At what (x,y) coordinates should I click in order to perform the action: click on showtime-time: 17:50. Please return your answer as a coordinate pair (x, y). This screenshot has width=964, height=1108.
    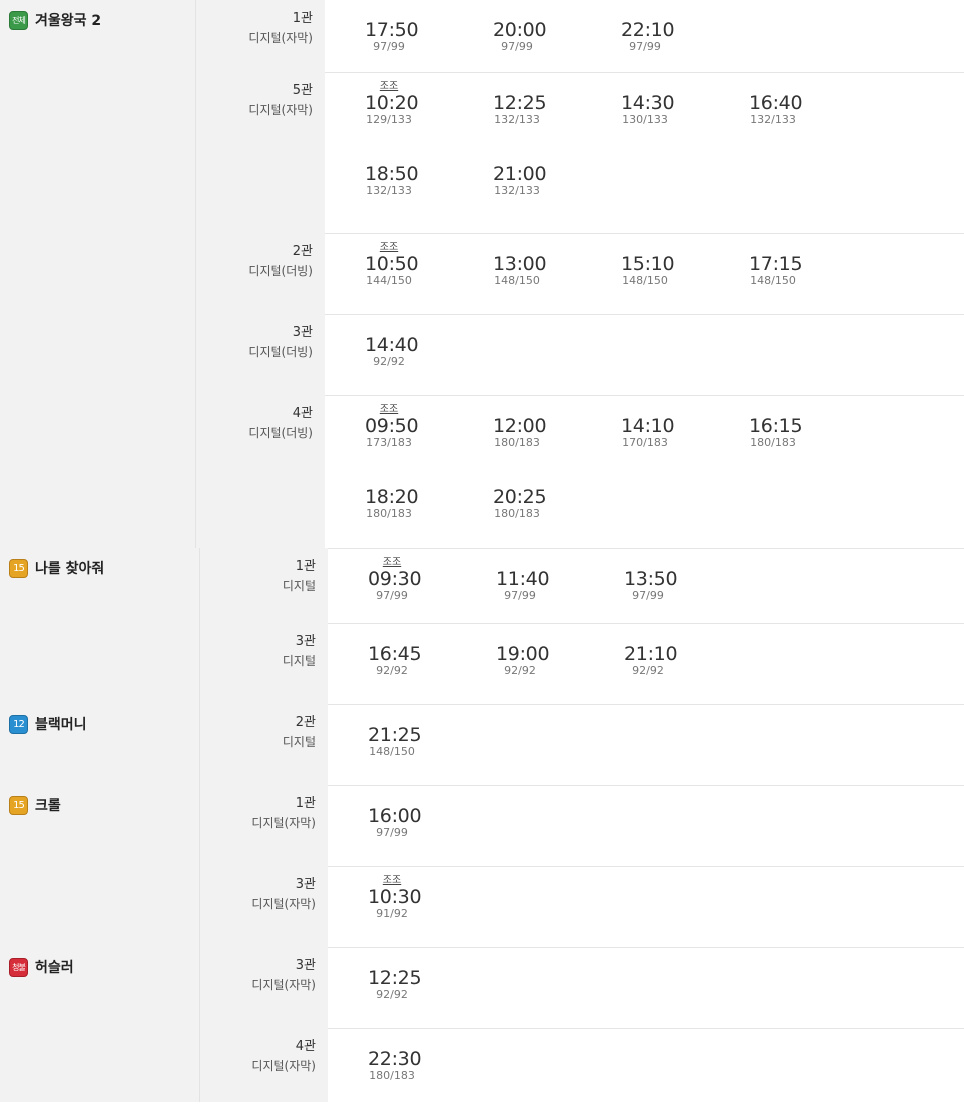
    Looking at the image, I should click on (392, 30).